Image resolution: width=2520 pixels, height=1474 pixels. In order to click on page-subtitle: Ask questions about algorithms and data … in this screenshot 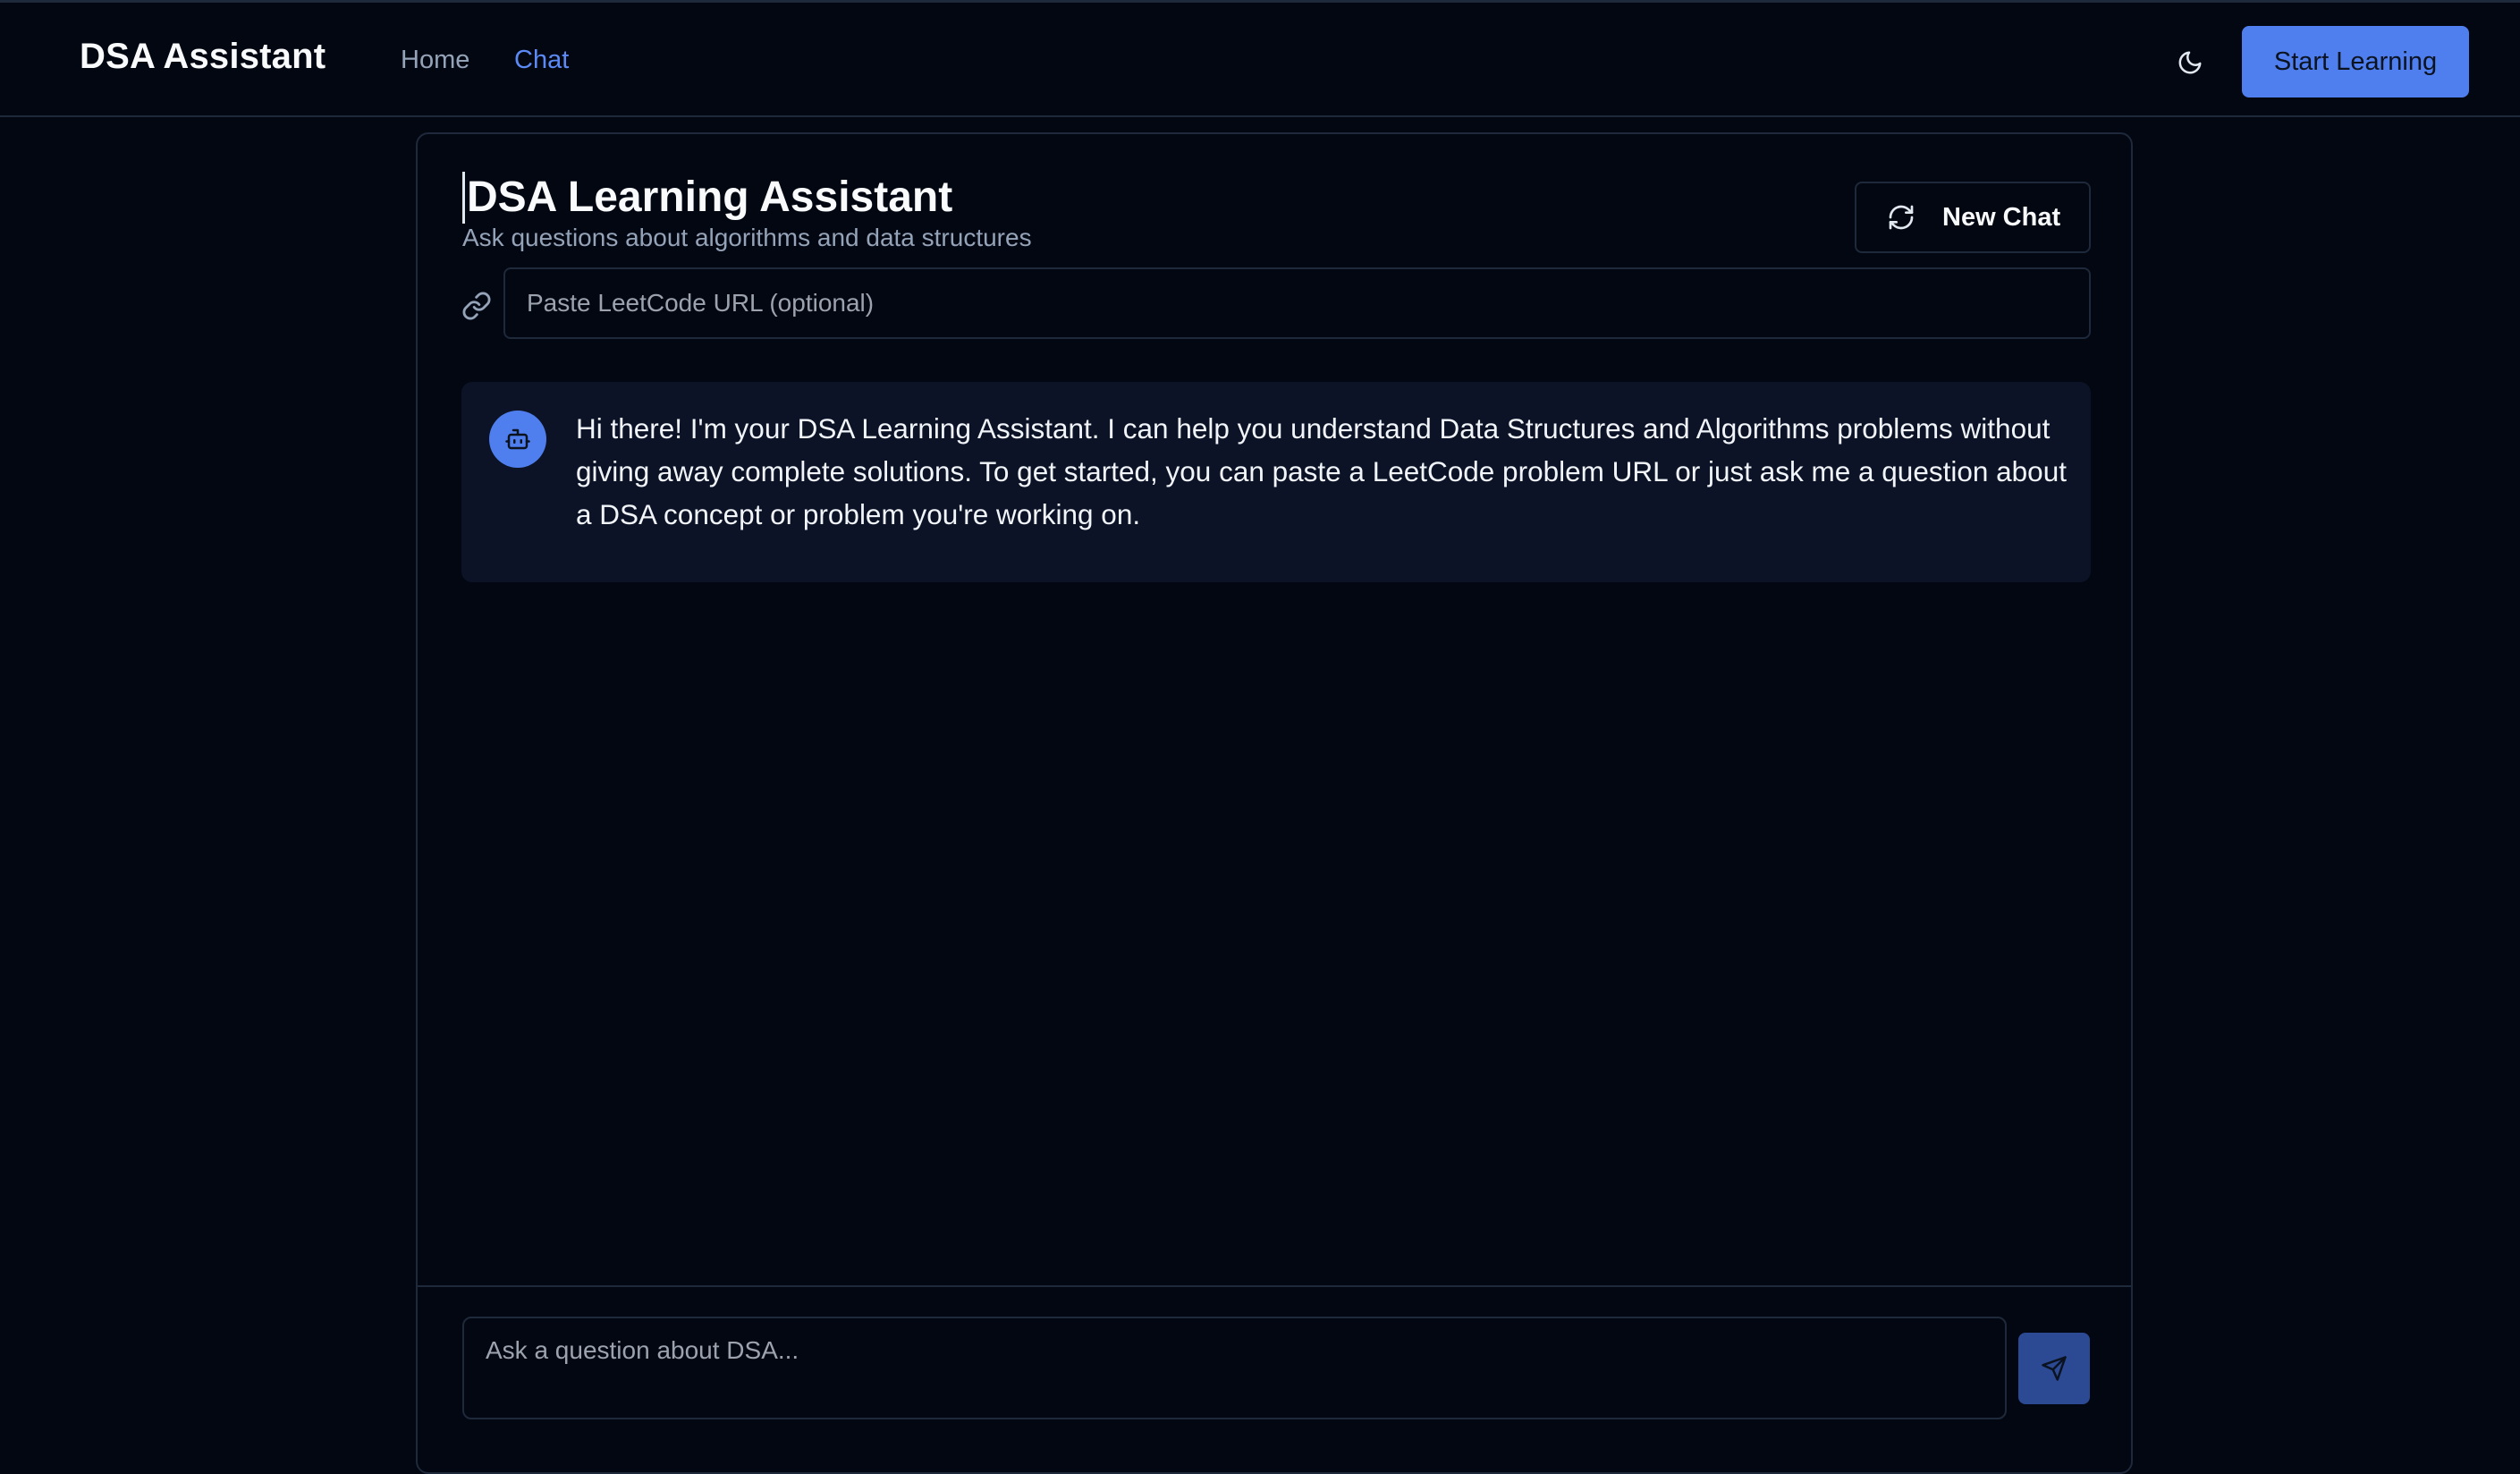, I will do `click(747, 237)`.